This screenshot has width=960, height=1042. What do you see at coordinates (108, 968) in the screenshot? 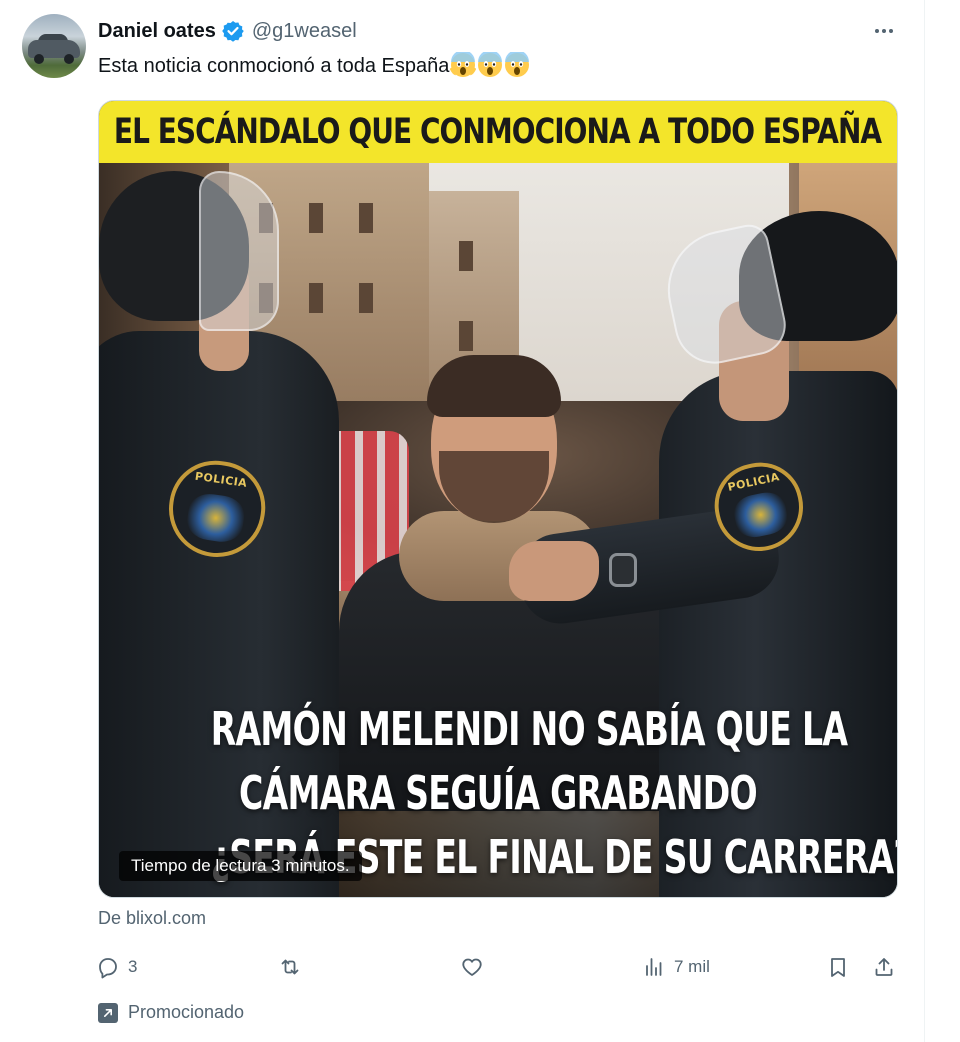
I see `reply-icon` at bounding box center [108, 968].